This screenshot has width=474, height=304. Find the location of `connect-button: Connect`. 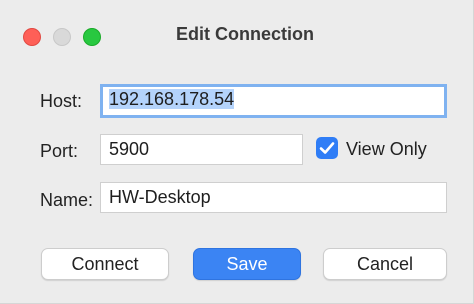

connect-button: Connect is located at coordinates (105, 264).